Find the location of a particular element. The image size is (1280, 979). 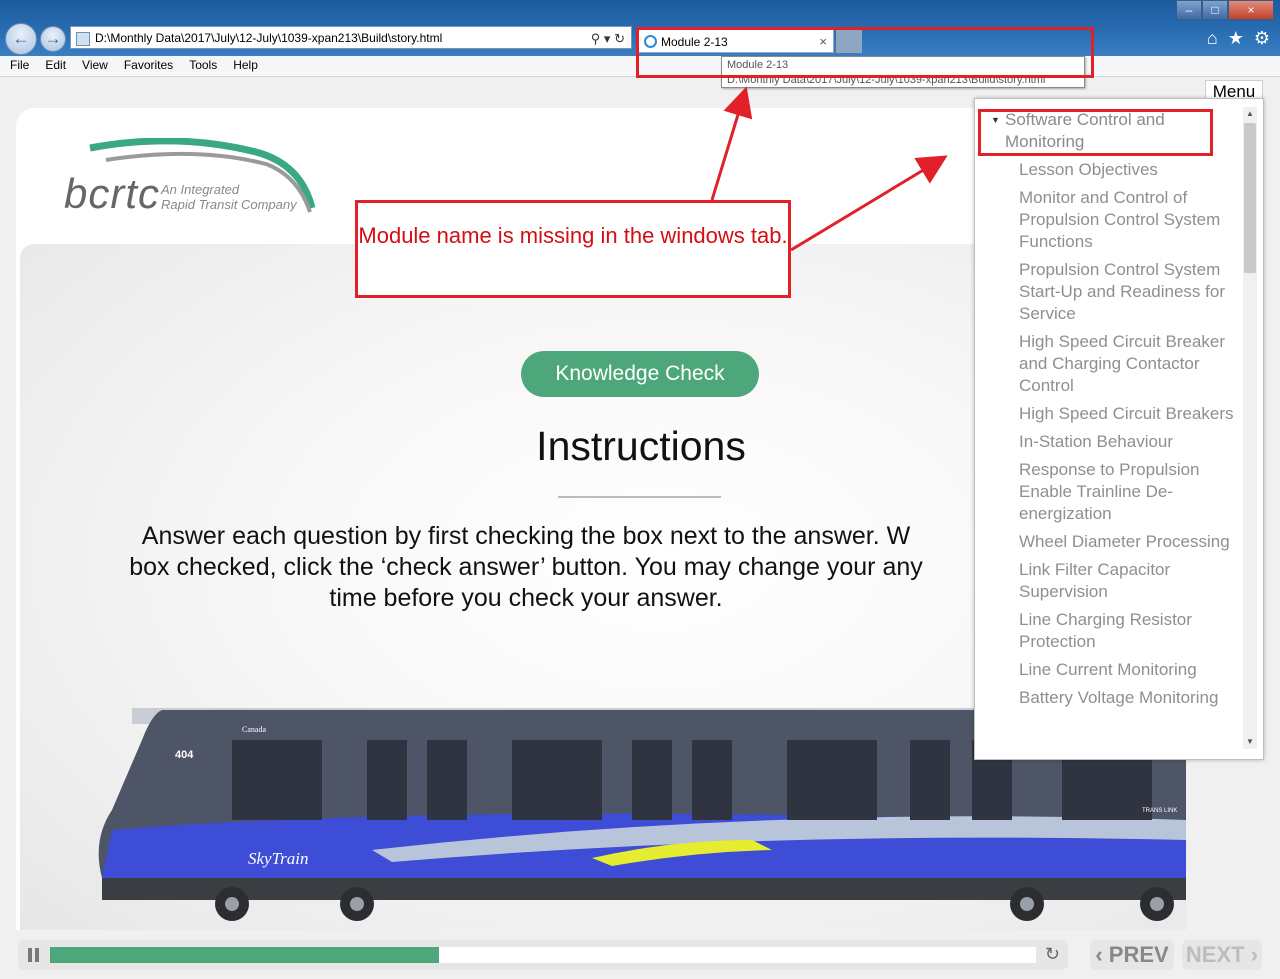

logo-tagline-line-1: An Integrated is located at coordinates (200, 189).